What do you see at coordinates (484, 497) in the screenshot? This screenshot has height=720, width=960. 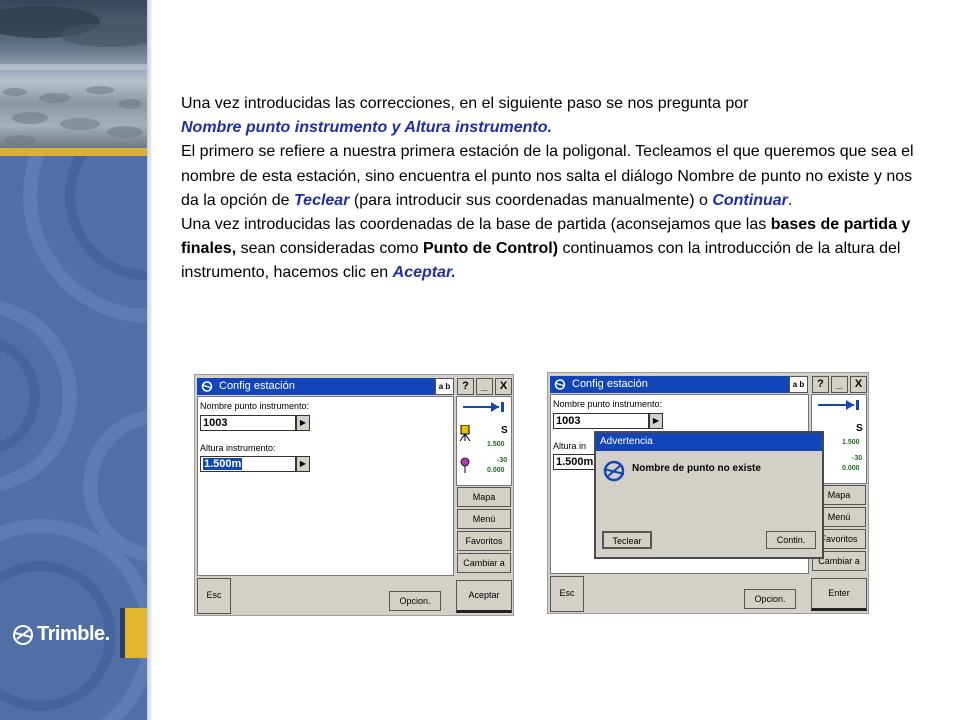 I see `side-button-mapa: Mapa` at bounding box center [484, 497].